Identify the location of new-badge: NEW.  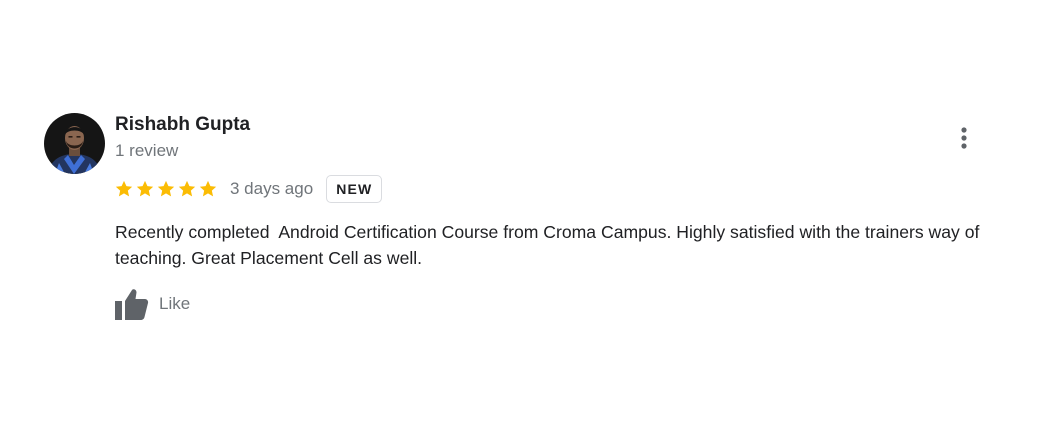
(354, 189).